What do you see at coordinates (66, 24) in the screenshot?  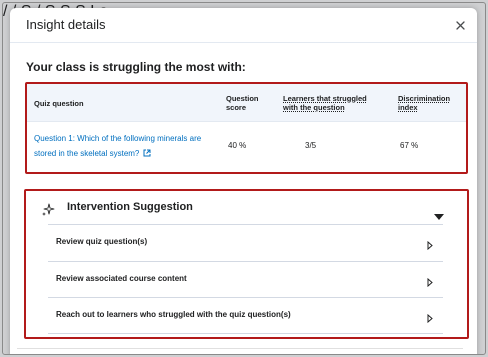 I see `dialog-title: Insight details` at bounding box center [66, 24].